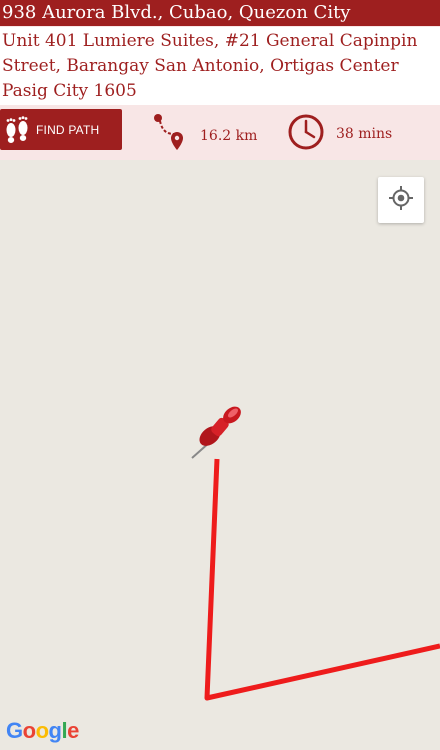  I want to click on clock-icon, so click(306, 134).